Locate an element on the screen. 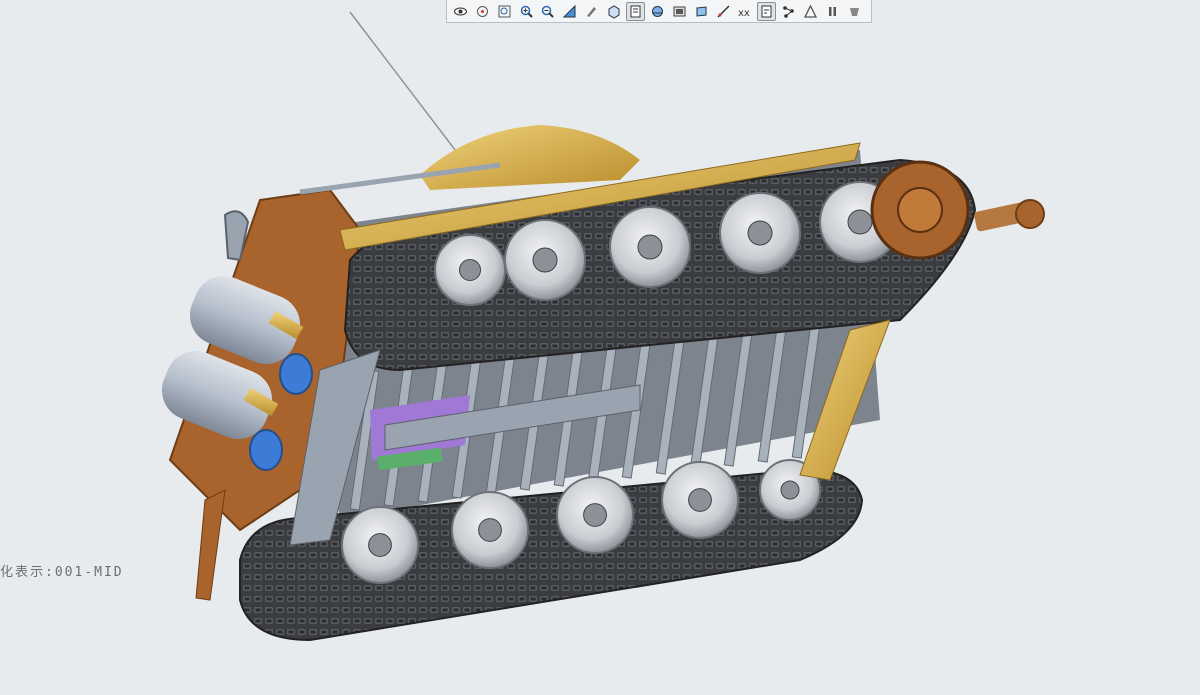 The height and width of the screenshot is (695, 1200). turret-ring is located at coordinates (530, 157).